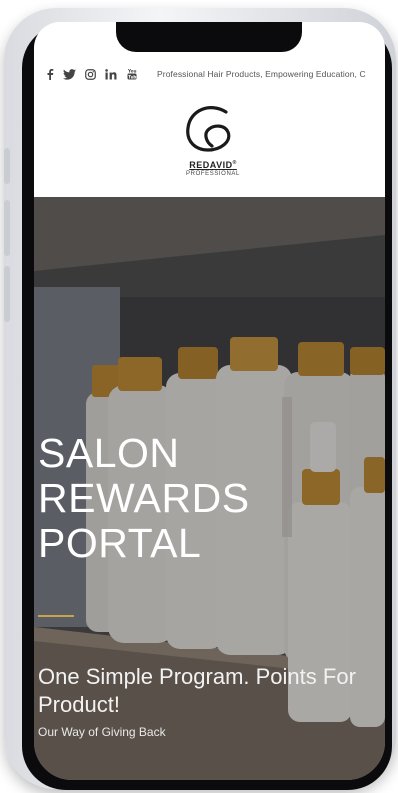  I want to click on youtube-icon: YouTube, so click(132, 74).